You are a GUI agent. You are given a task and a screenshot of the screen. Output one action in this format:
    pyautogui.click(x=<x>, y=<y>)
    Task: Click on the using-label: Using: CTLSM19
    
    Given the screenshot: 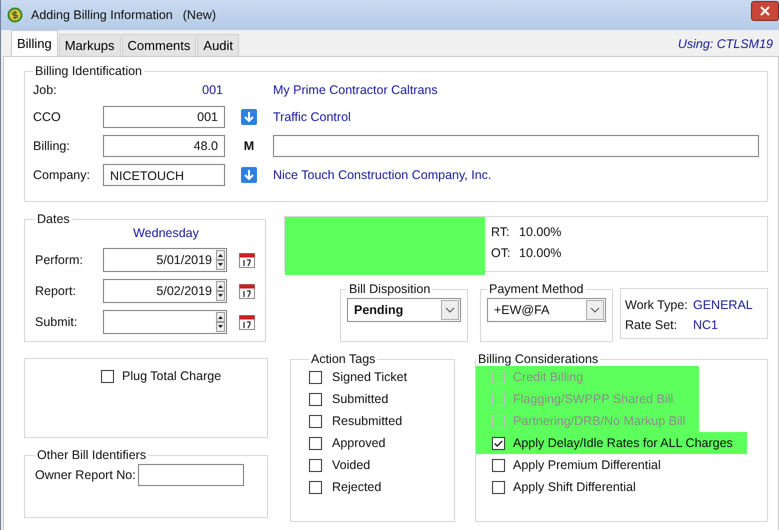 What is the action you would take?
    pyautogui.click(x=725, y=45)
    